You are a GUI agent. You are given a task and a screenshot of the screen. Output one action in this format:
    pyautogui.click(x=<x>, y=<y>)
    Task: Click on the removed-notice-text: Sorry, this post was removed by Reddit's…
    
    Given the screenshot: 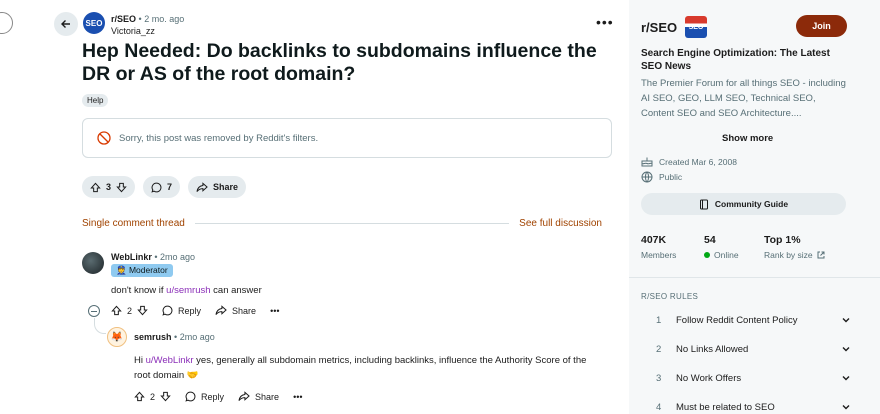 What is the action you would take?
    pyautogui.click(x=219, y=138)
    